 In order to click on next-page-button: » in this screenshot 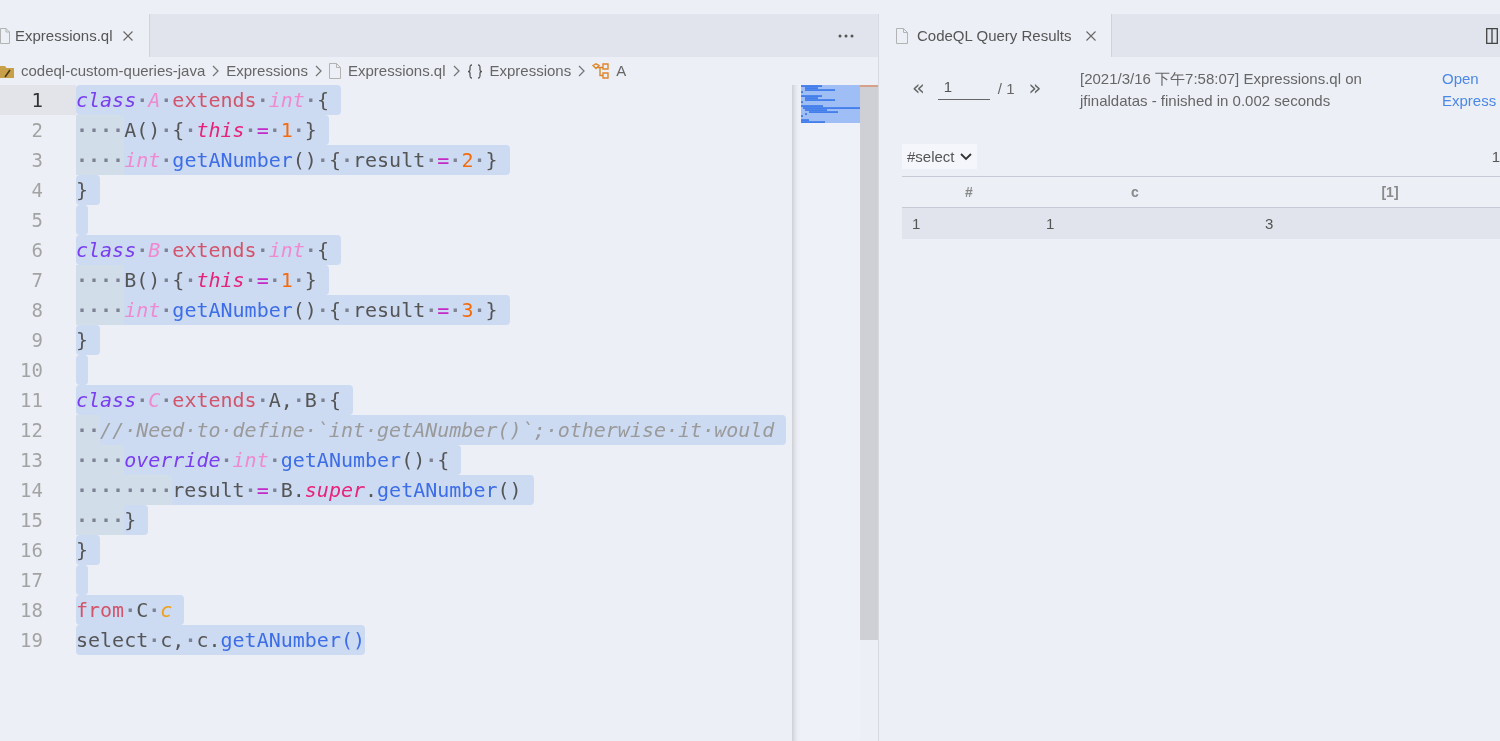, I will do `click(1035, 88)`.